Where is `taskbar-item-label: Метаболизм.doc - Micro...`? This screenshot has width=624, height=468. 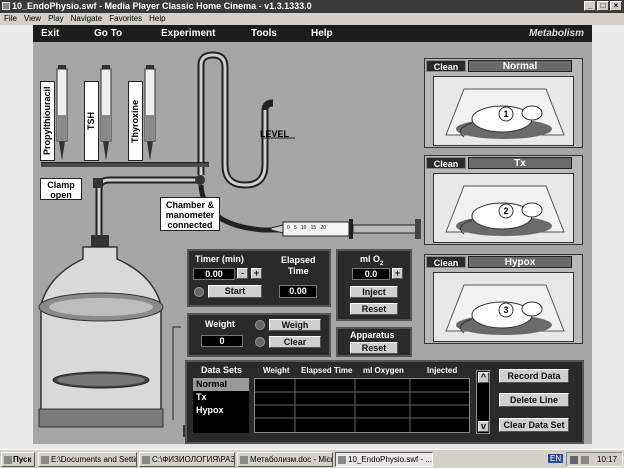 taskbar-item-label: Метаболизм.doc - Micro... is located at coordinates (291, 459).